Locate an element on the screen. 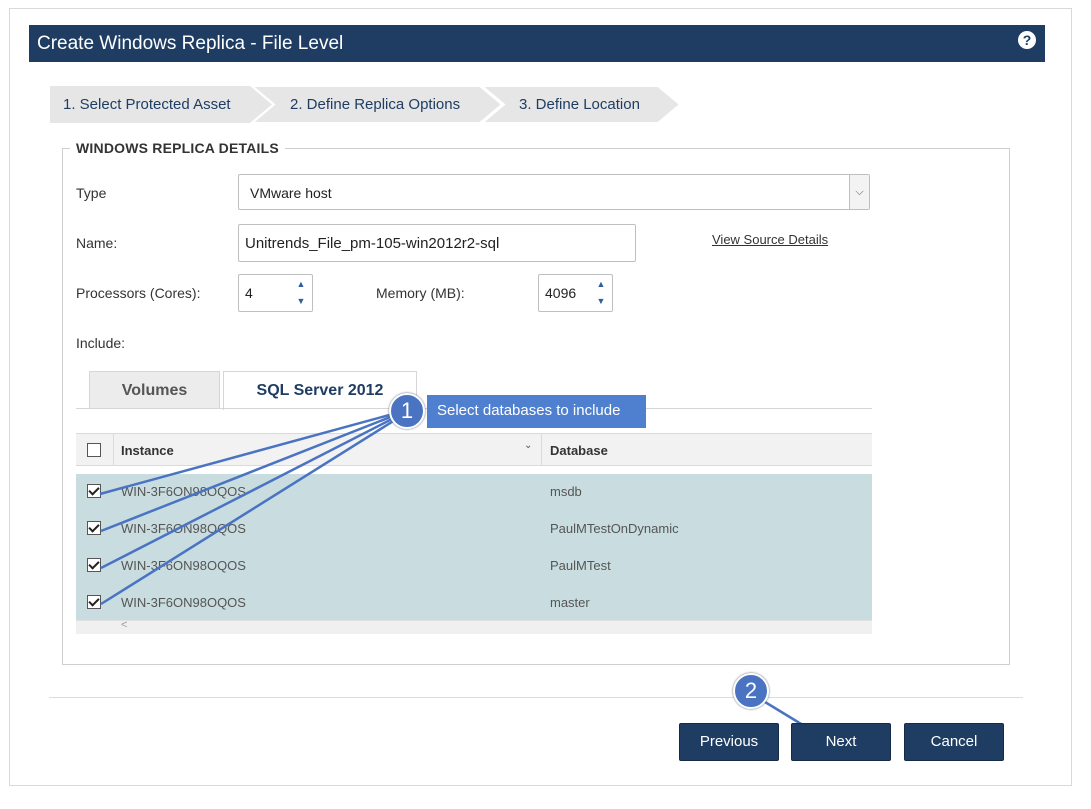  footer-divider is located at coordinates (536, 697).